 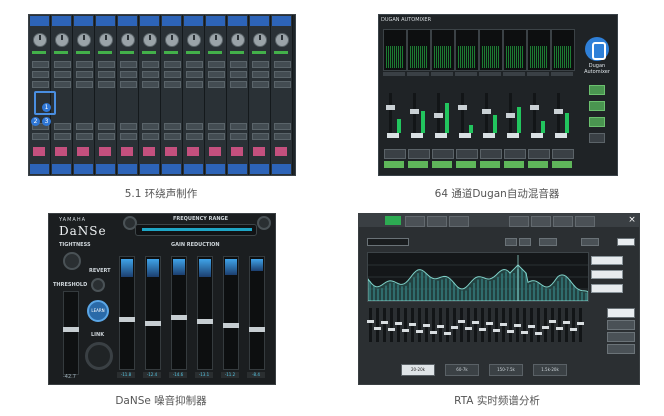 What do you see at coordinates (626, 242) in the screenshot?
I see `on-button` at bounding box center [626, 242].